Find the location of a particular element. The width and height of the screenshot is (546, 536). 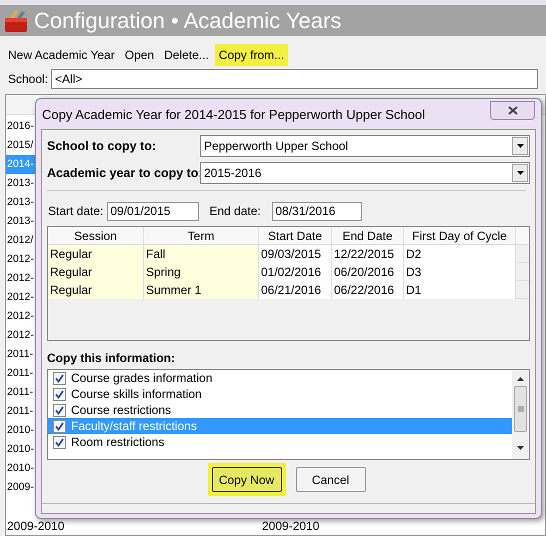

toolbar-button: Open is located at coordinates (139, 55).